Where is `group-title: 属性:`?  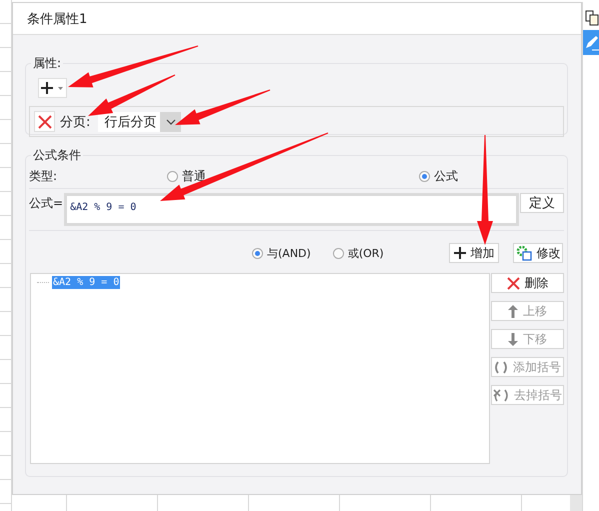
group-title: 属性: is located at coordinates (47, 63).